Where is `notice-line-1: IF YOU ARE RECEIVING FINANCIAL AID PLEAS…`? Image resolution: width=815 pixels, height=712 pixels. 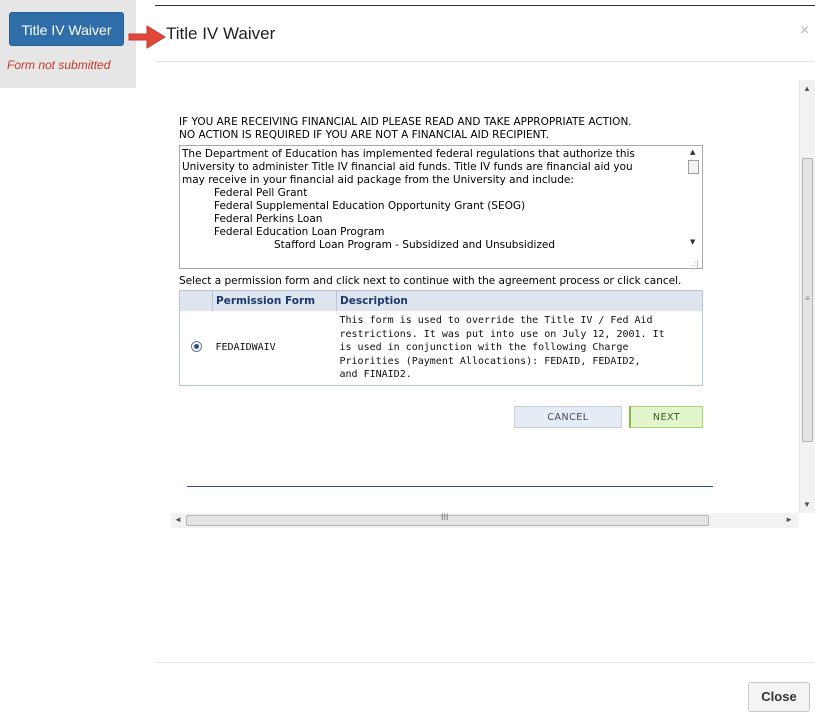
notice-line-1: IF YOU ARE RECEIVING FINANCIAL AID PLEAS… is located at coordinates (405, 122).